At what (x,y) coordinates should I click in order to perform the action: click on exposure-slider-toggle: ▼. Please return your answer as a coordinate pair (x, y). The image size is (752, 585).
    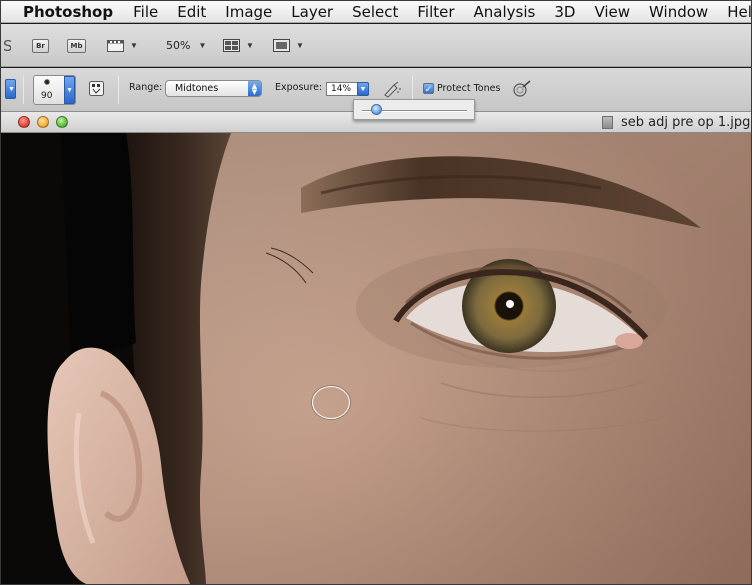
    Looking at the image, I should click on (363, 89).